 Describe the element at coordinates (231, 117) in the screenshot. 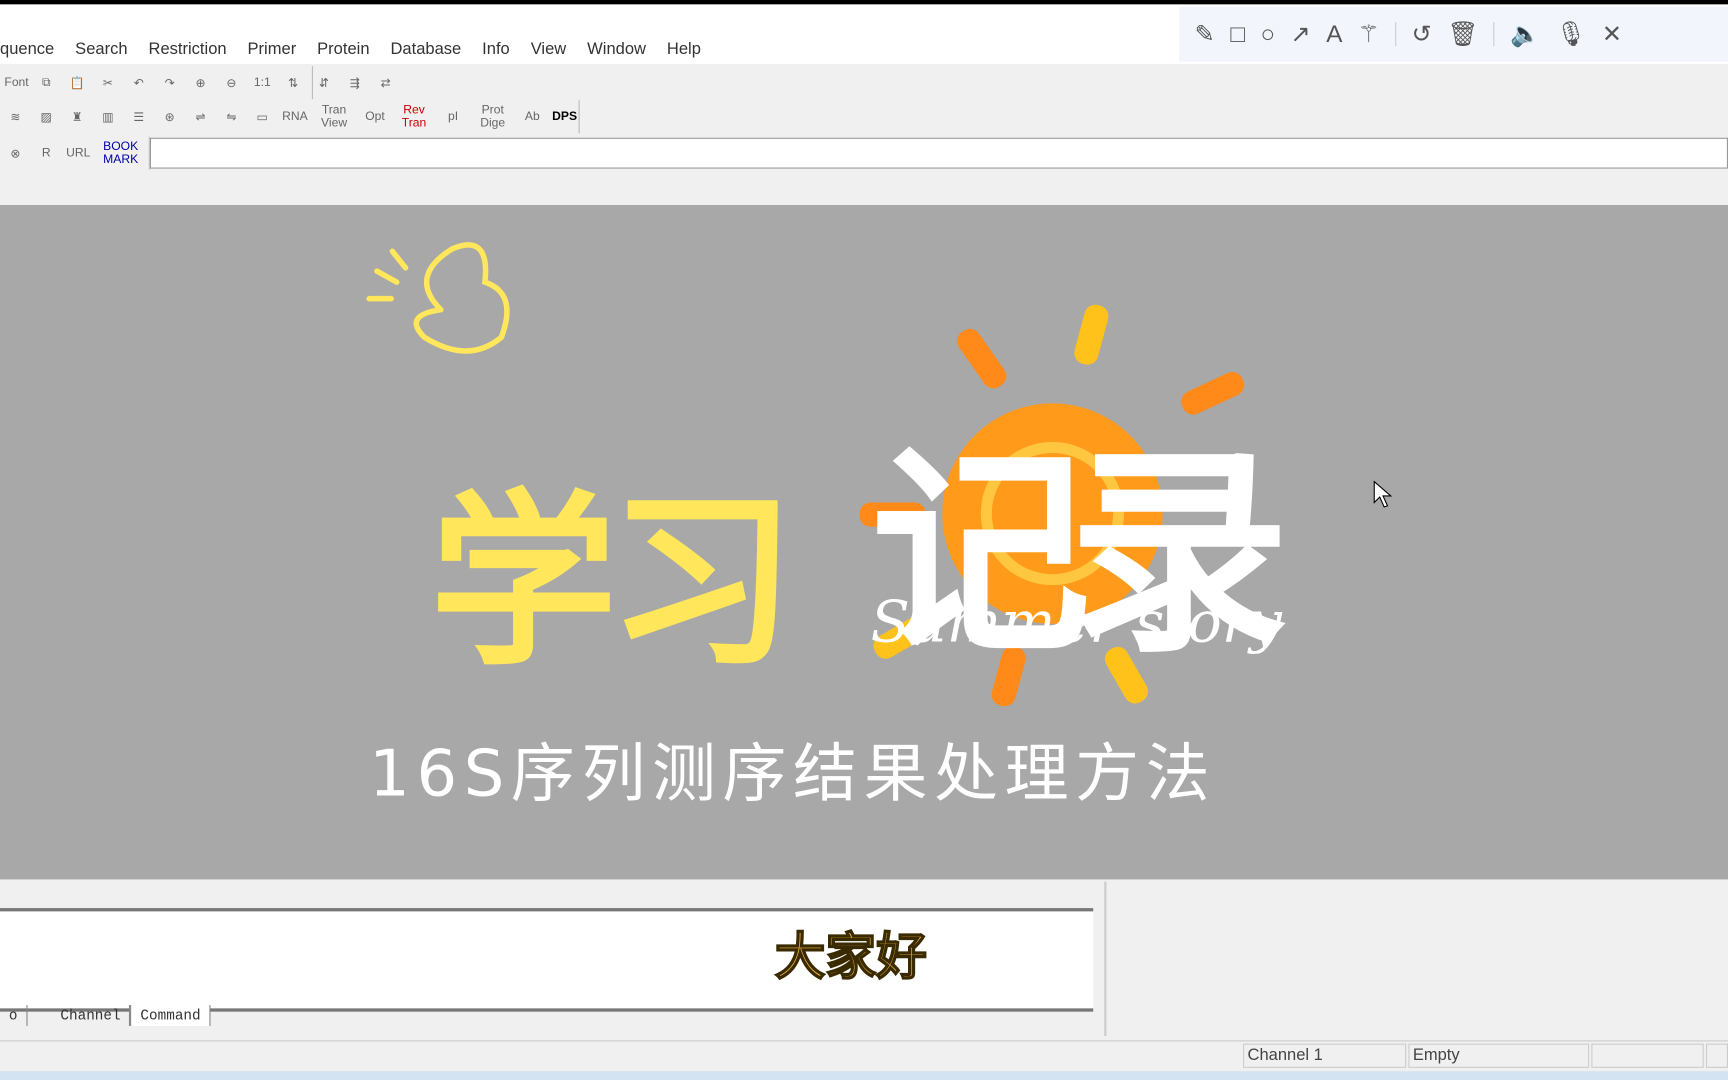

I see `toolbar-button: ⇋` at that location.